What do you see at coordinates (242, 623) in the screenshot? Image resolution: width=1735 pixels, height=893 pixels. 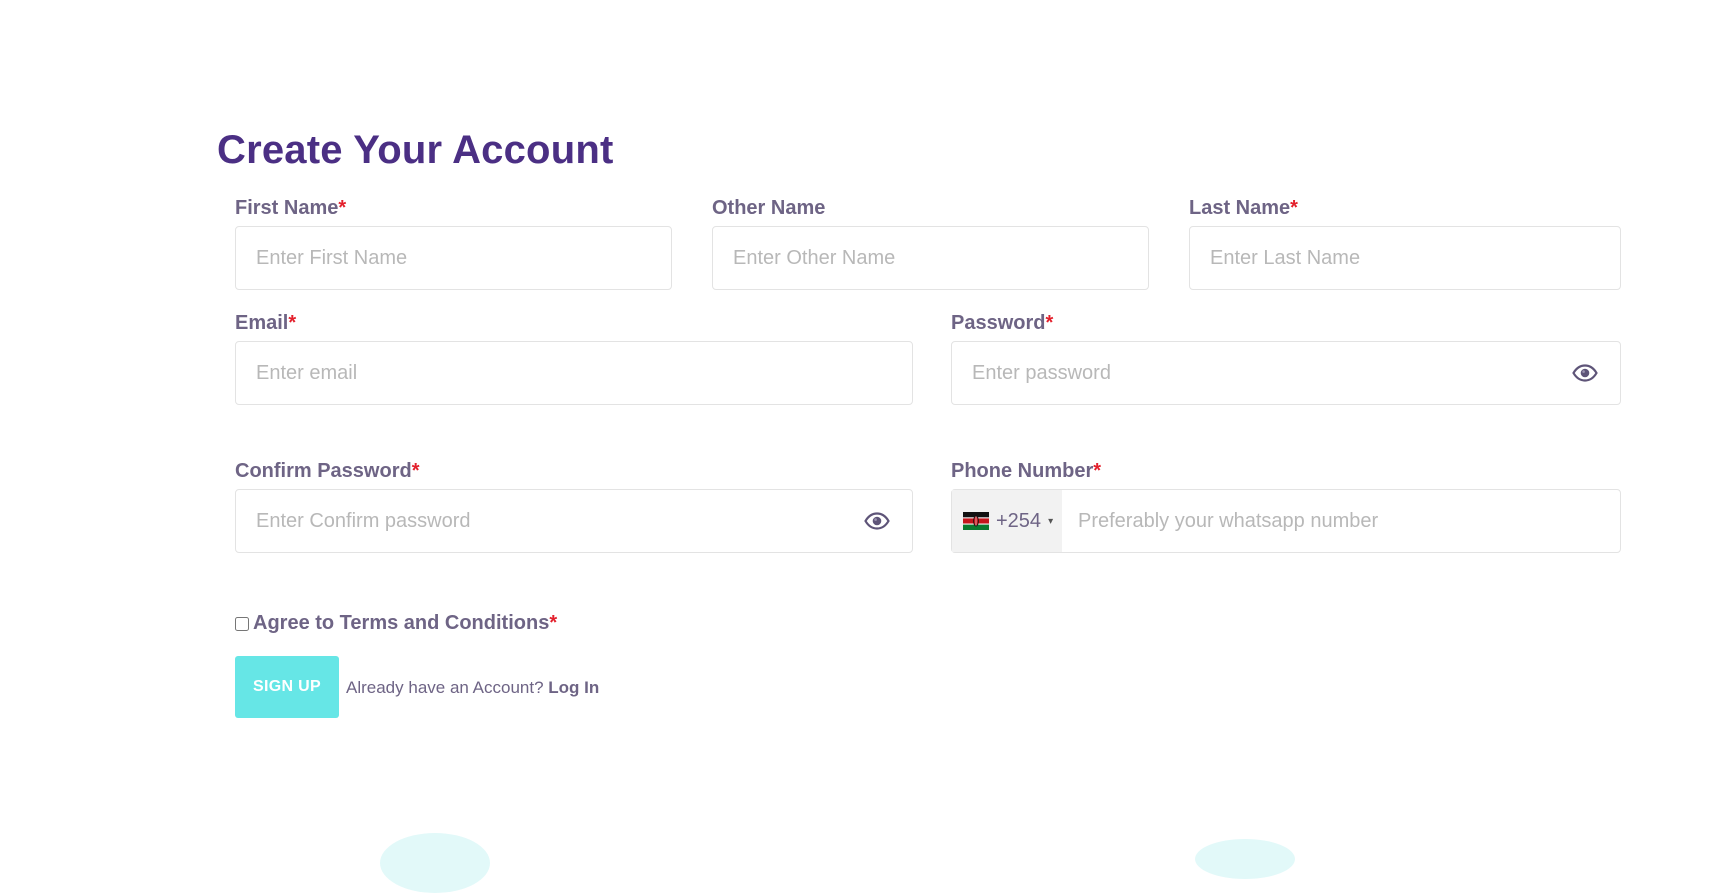 I see `terms-checkbox` at bounding box center [242, 623].